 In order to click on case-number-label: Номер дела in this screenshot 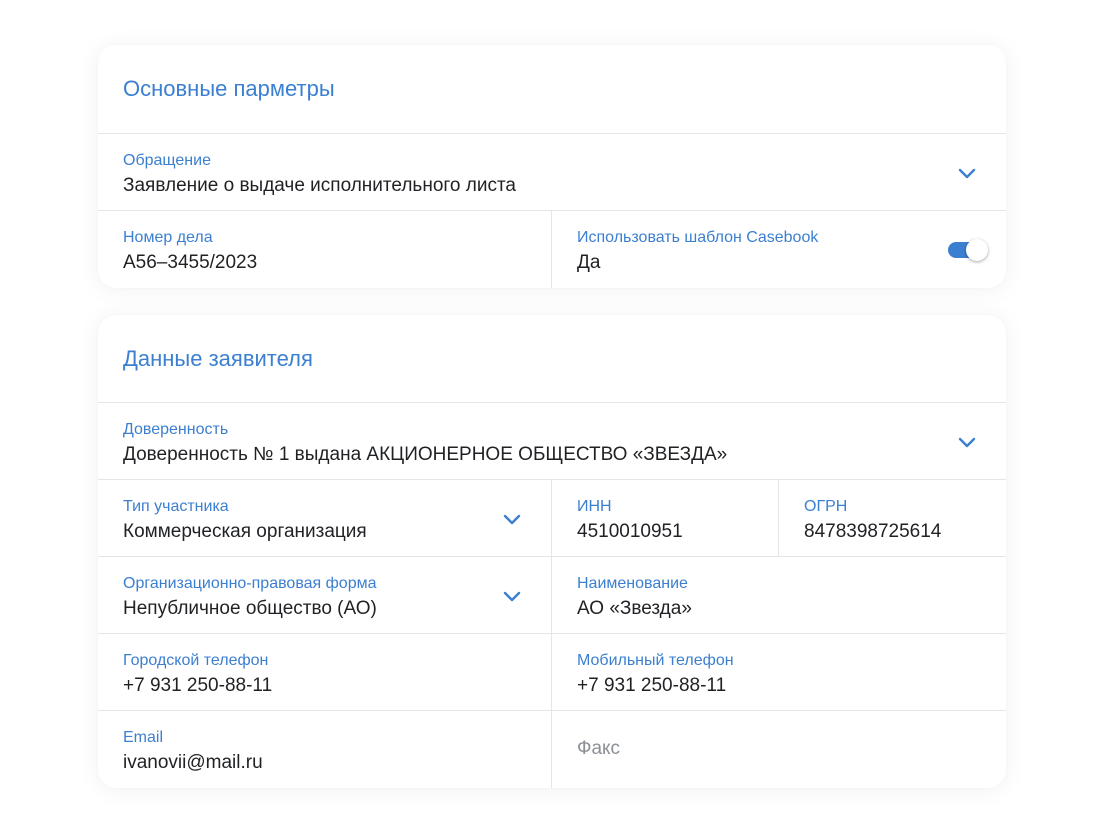, I will do `click(168, 237)`.